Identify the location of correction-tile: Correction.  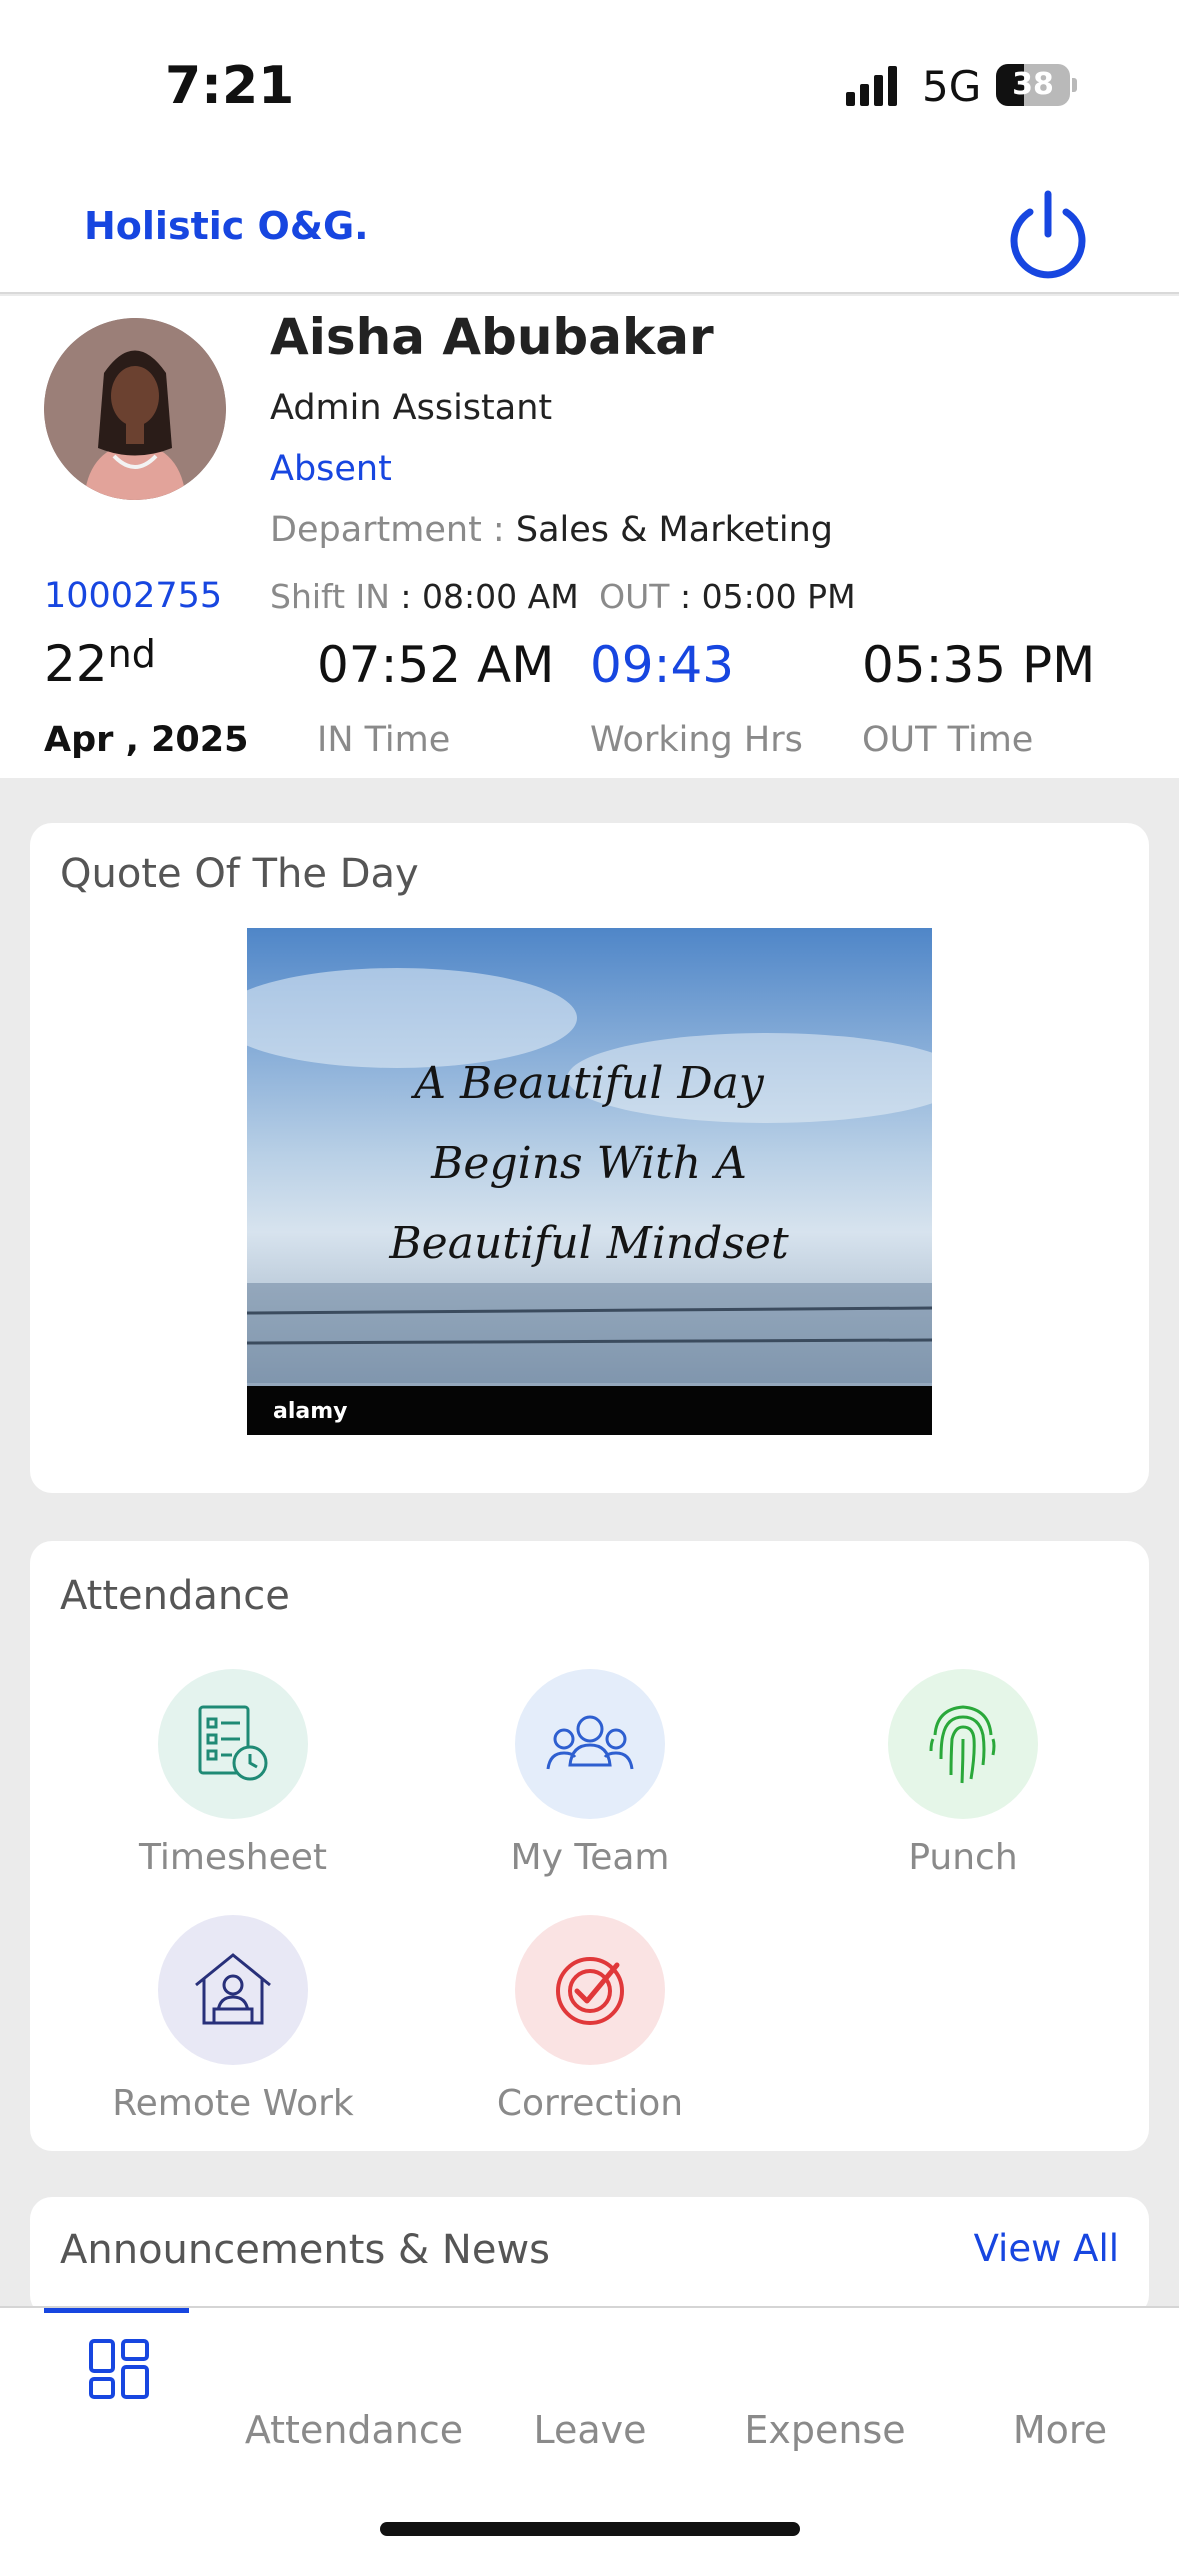
(590, 2025).